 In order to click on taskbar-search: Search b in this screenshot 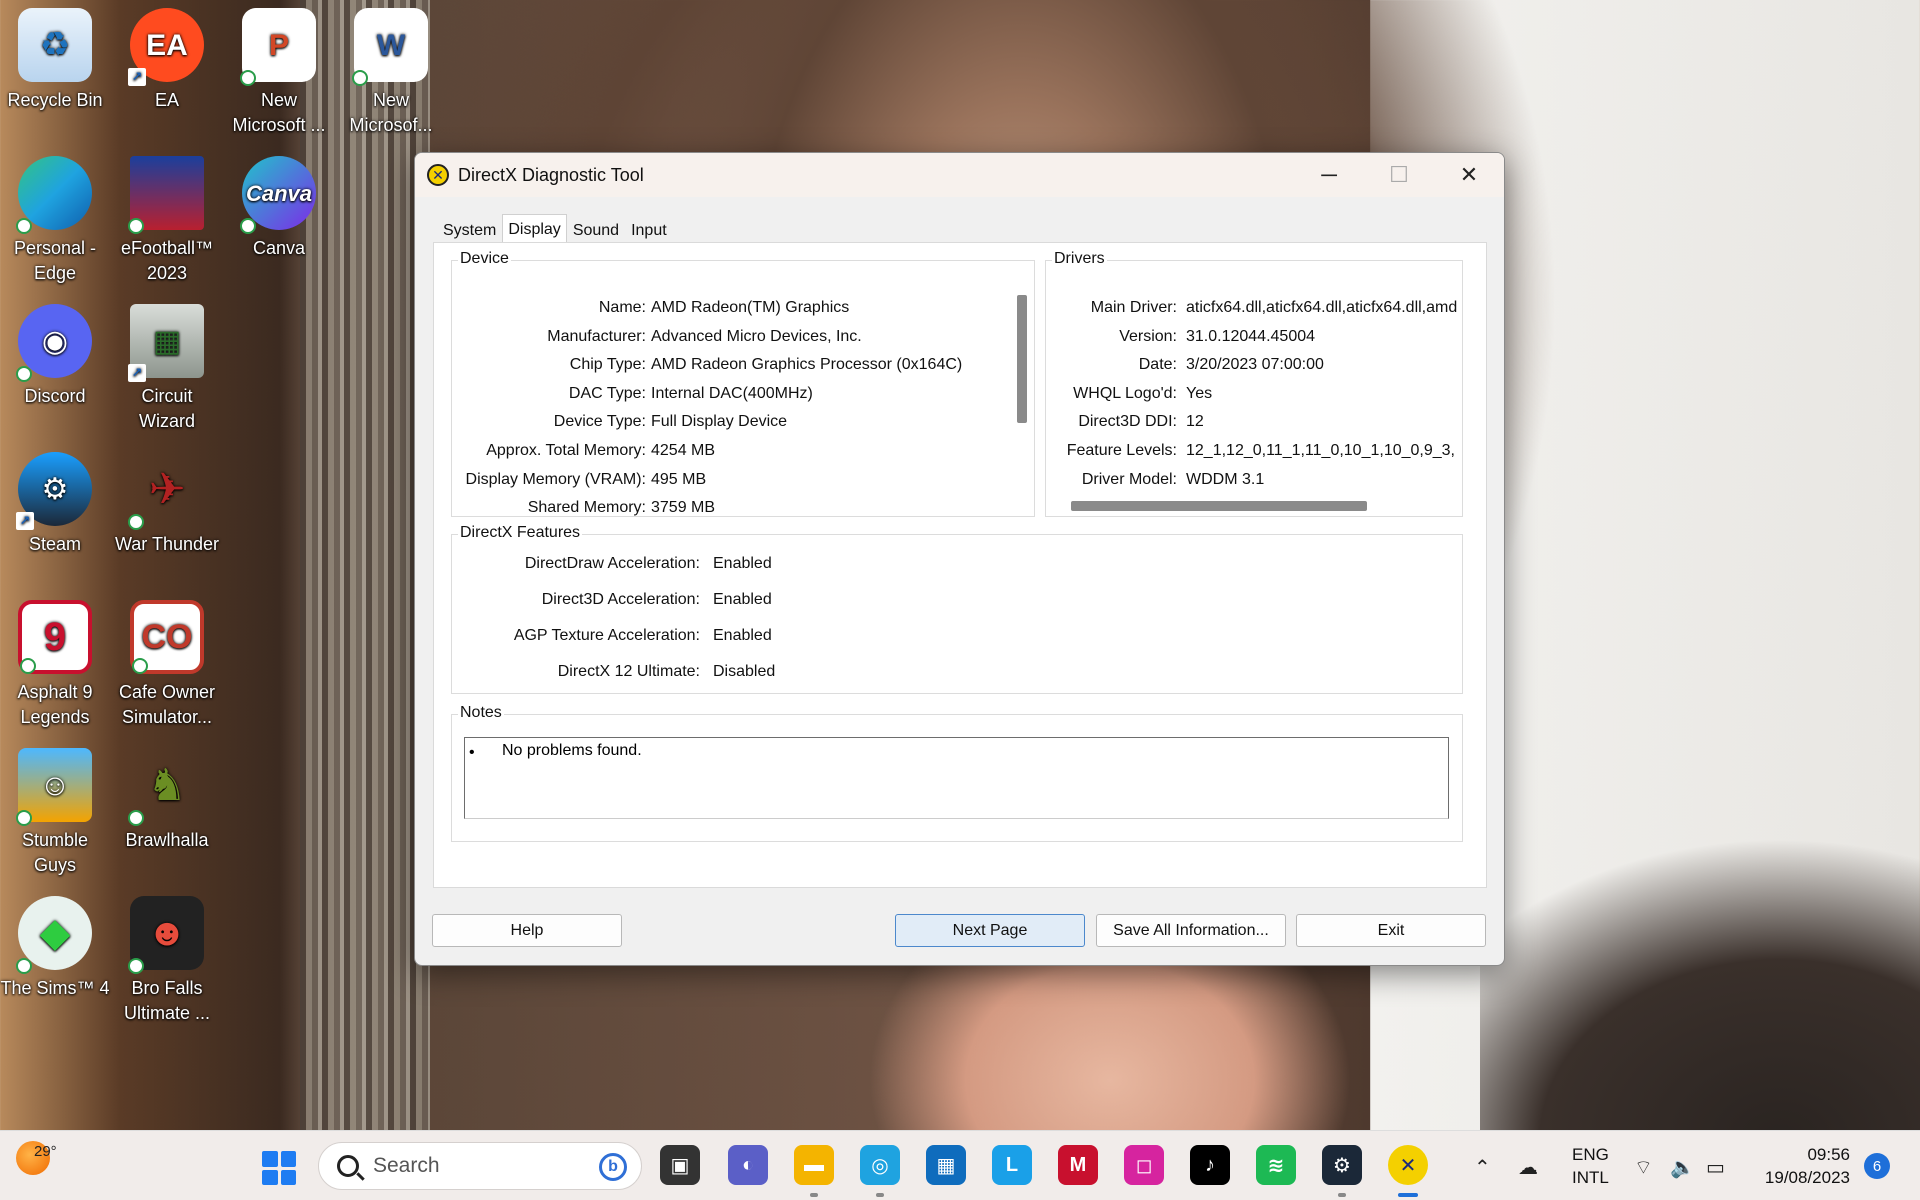, I will do `click(480, 1166)`.